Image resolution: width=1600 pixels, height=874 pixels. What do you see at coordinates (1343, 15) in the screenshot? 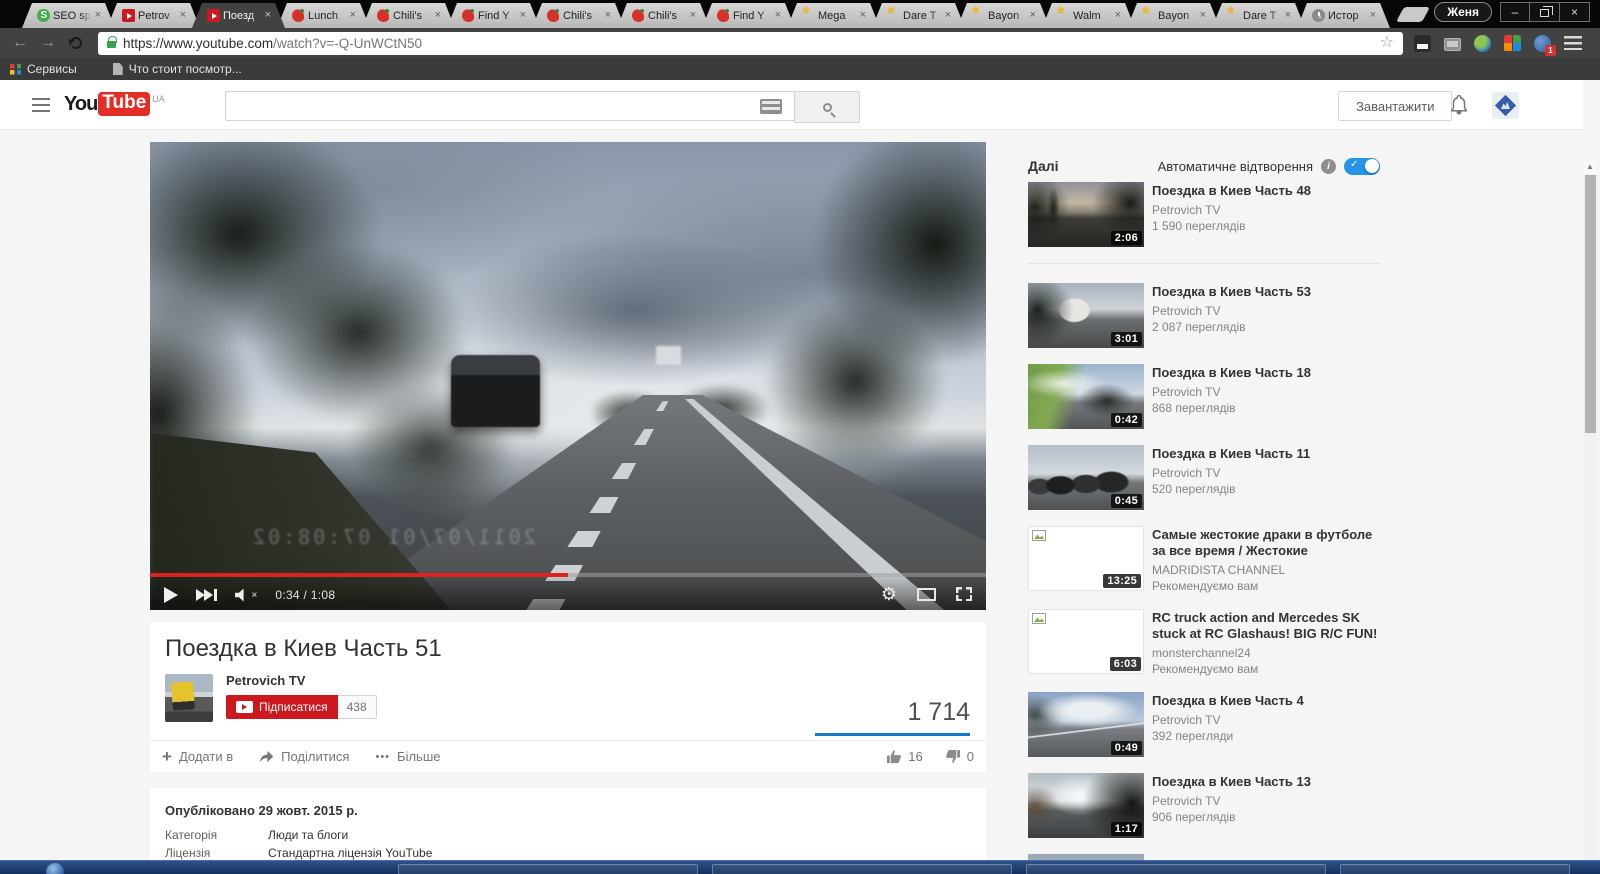
I see `browser-tab: Истор ×` at bounding box center [1343, 15].